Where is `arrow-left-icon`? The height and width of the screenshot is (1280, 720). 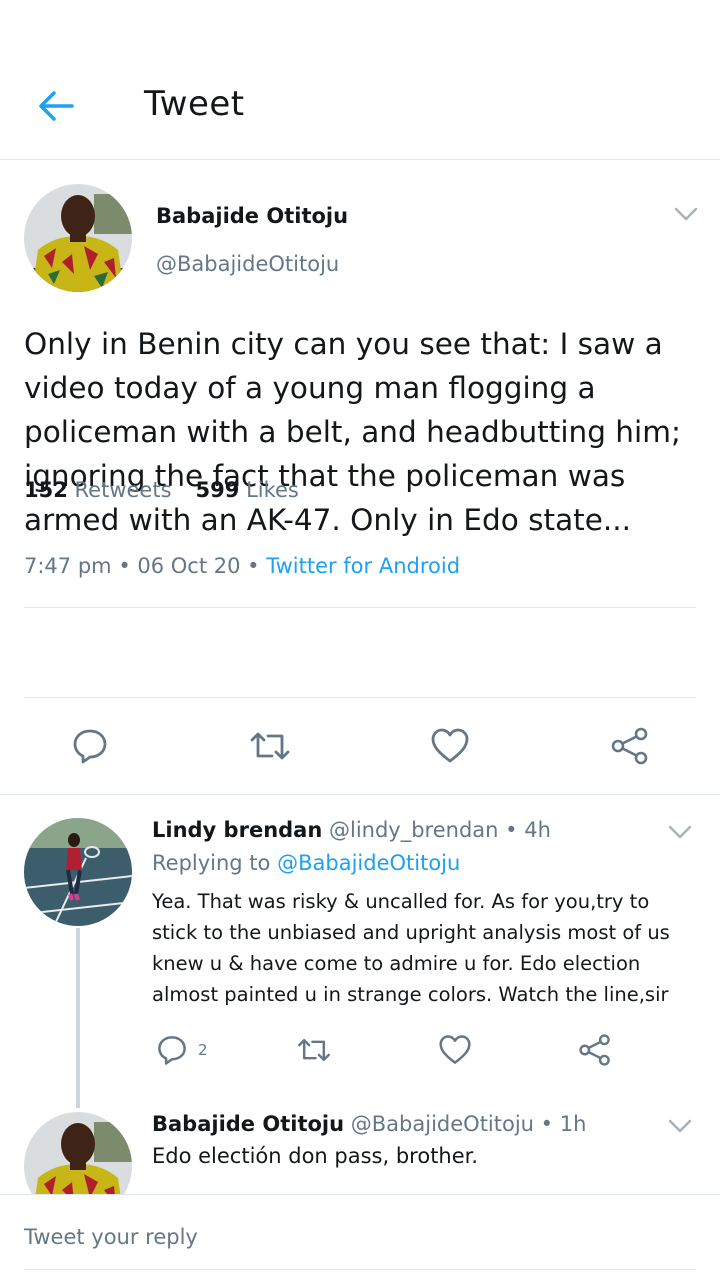 arrow-left-icon is located at coordinates (56, 106).